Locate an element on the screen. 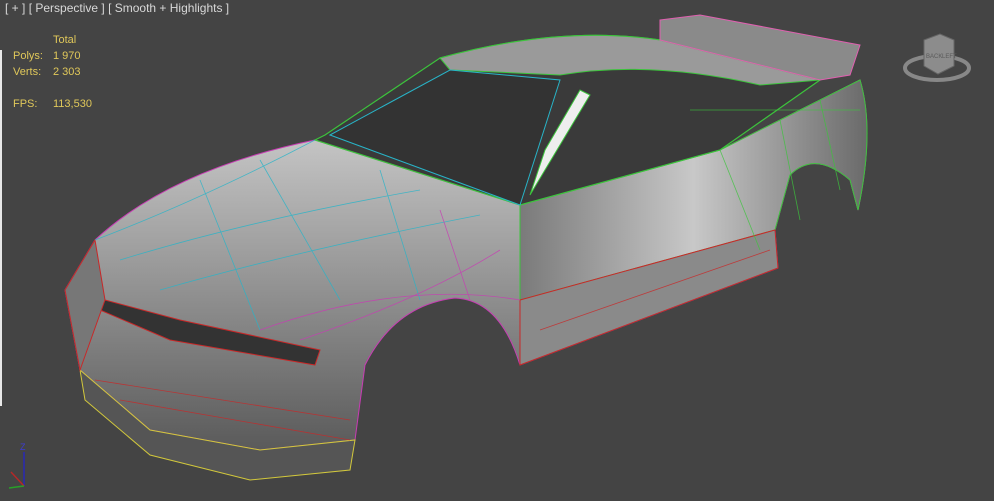  viewcube: BACK LEFT is located at coordinates (937, 57).